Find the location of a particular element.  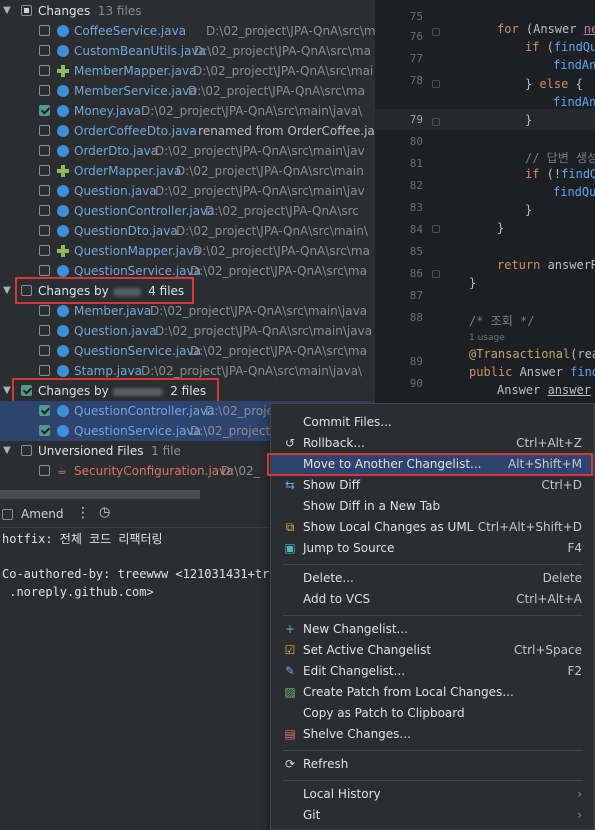

file-path: D:\02_project\JPA-QnA\src\main\java is located at coordinates (264, 331).